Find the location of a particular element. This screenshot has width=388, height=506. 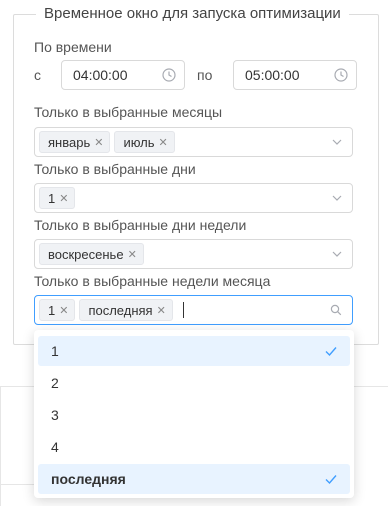

from-label: с is located at coordinates (37, 75).